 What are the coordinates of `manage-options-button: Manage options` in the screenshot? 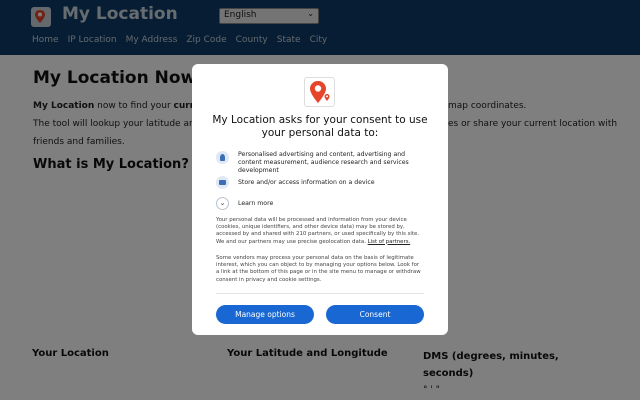 It's located at (265, 314).